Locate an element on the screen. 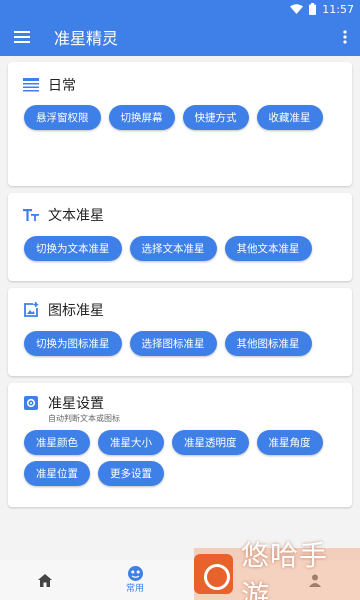  status-bar: 11:57 is located at coordinates (180, 9).